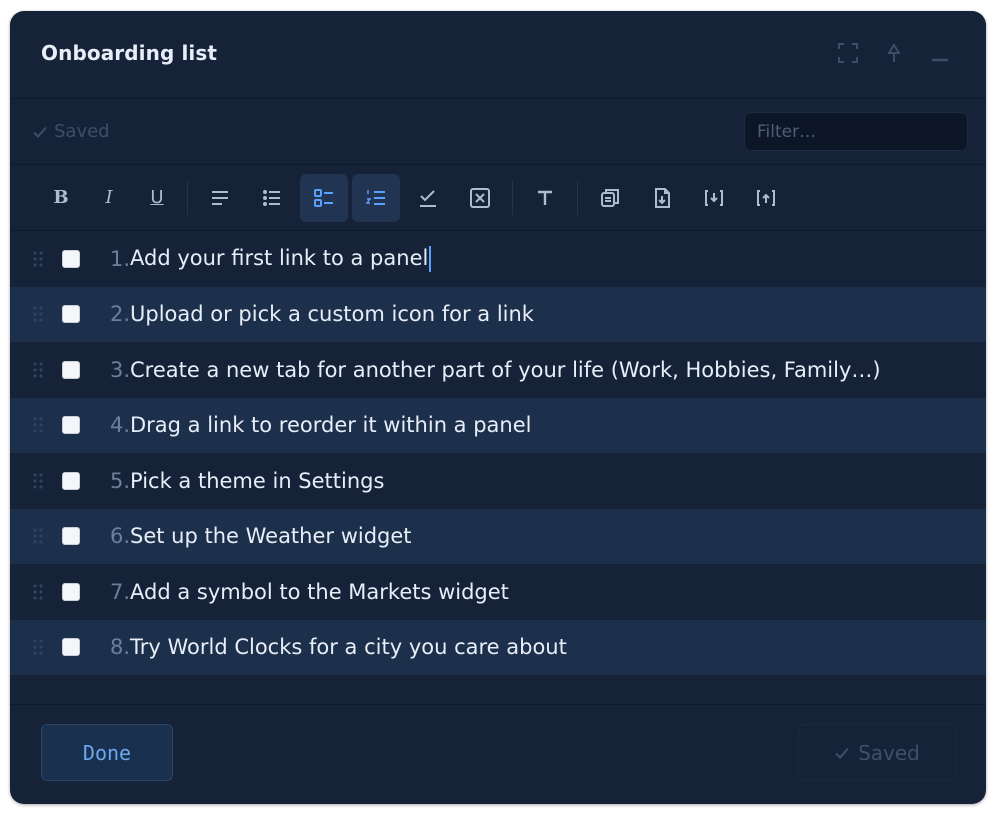 Image resolution: width=1002 pixels, height=818 pixels. Describe the element at coordinates (119, 536) in the screenshot. I see `item-number: 6.` at that location.